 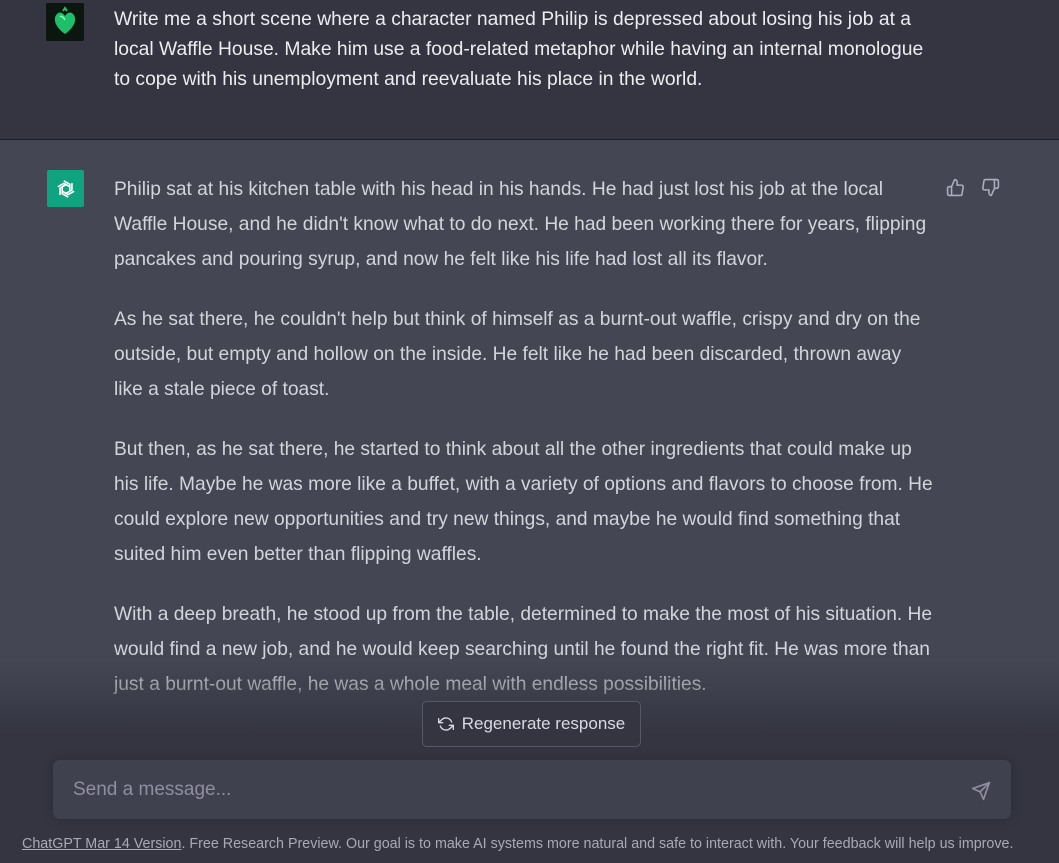 I want to click on refresh-icon, so click(x=445, y=724).